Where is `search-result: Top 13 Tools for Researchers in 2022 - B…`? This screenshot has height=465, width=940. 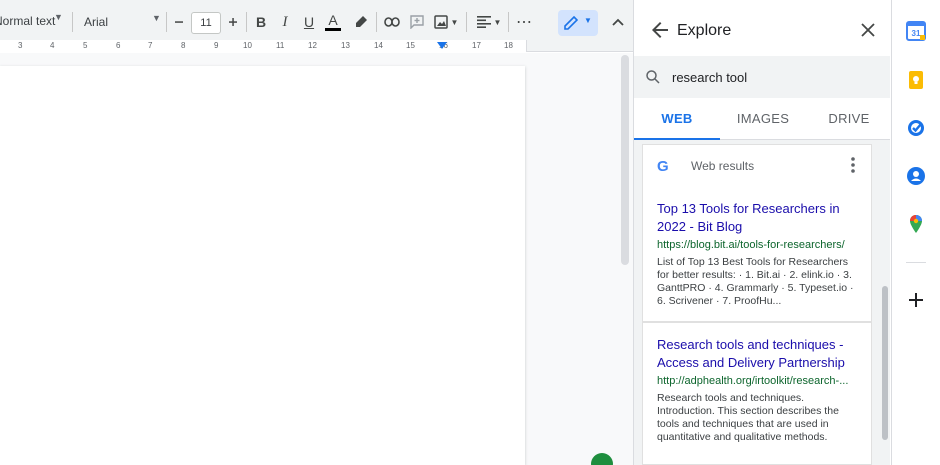
search-result: Top 13 Tools for Researchers in 2022 - B… is located at coordinates (757, 254).